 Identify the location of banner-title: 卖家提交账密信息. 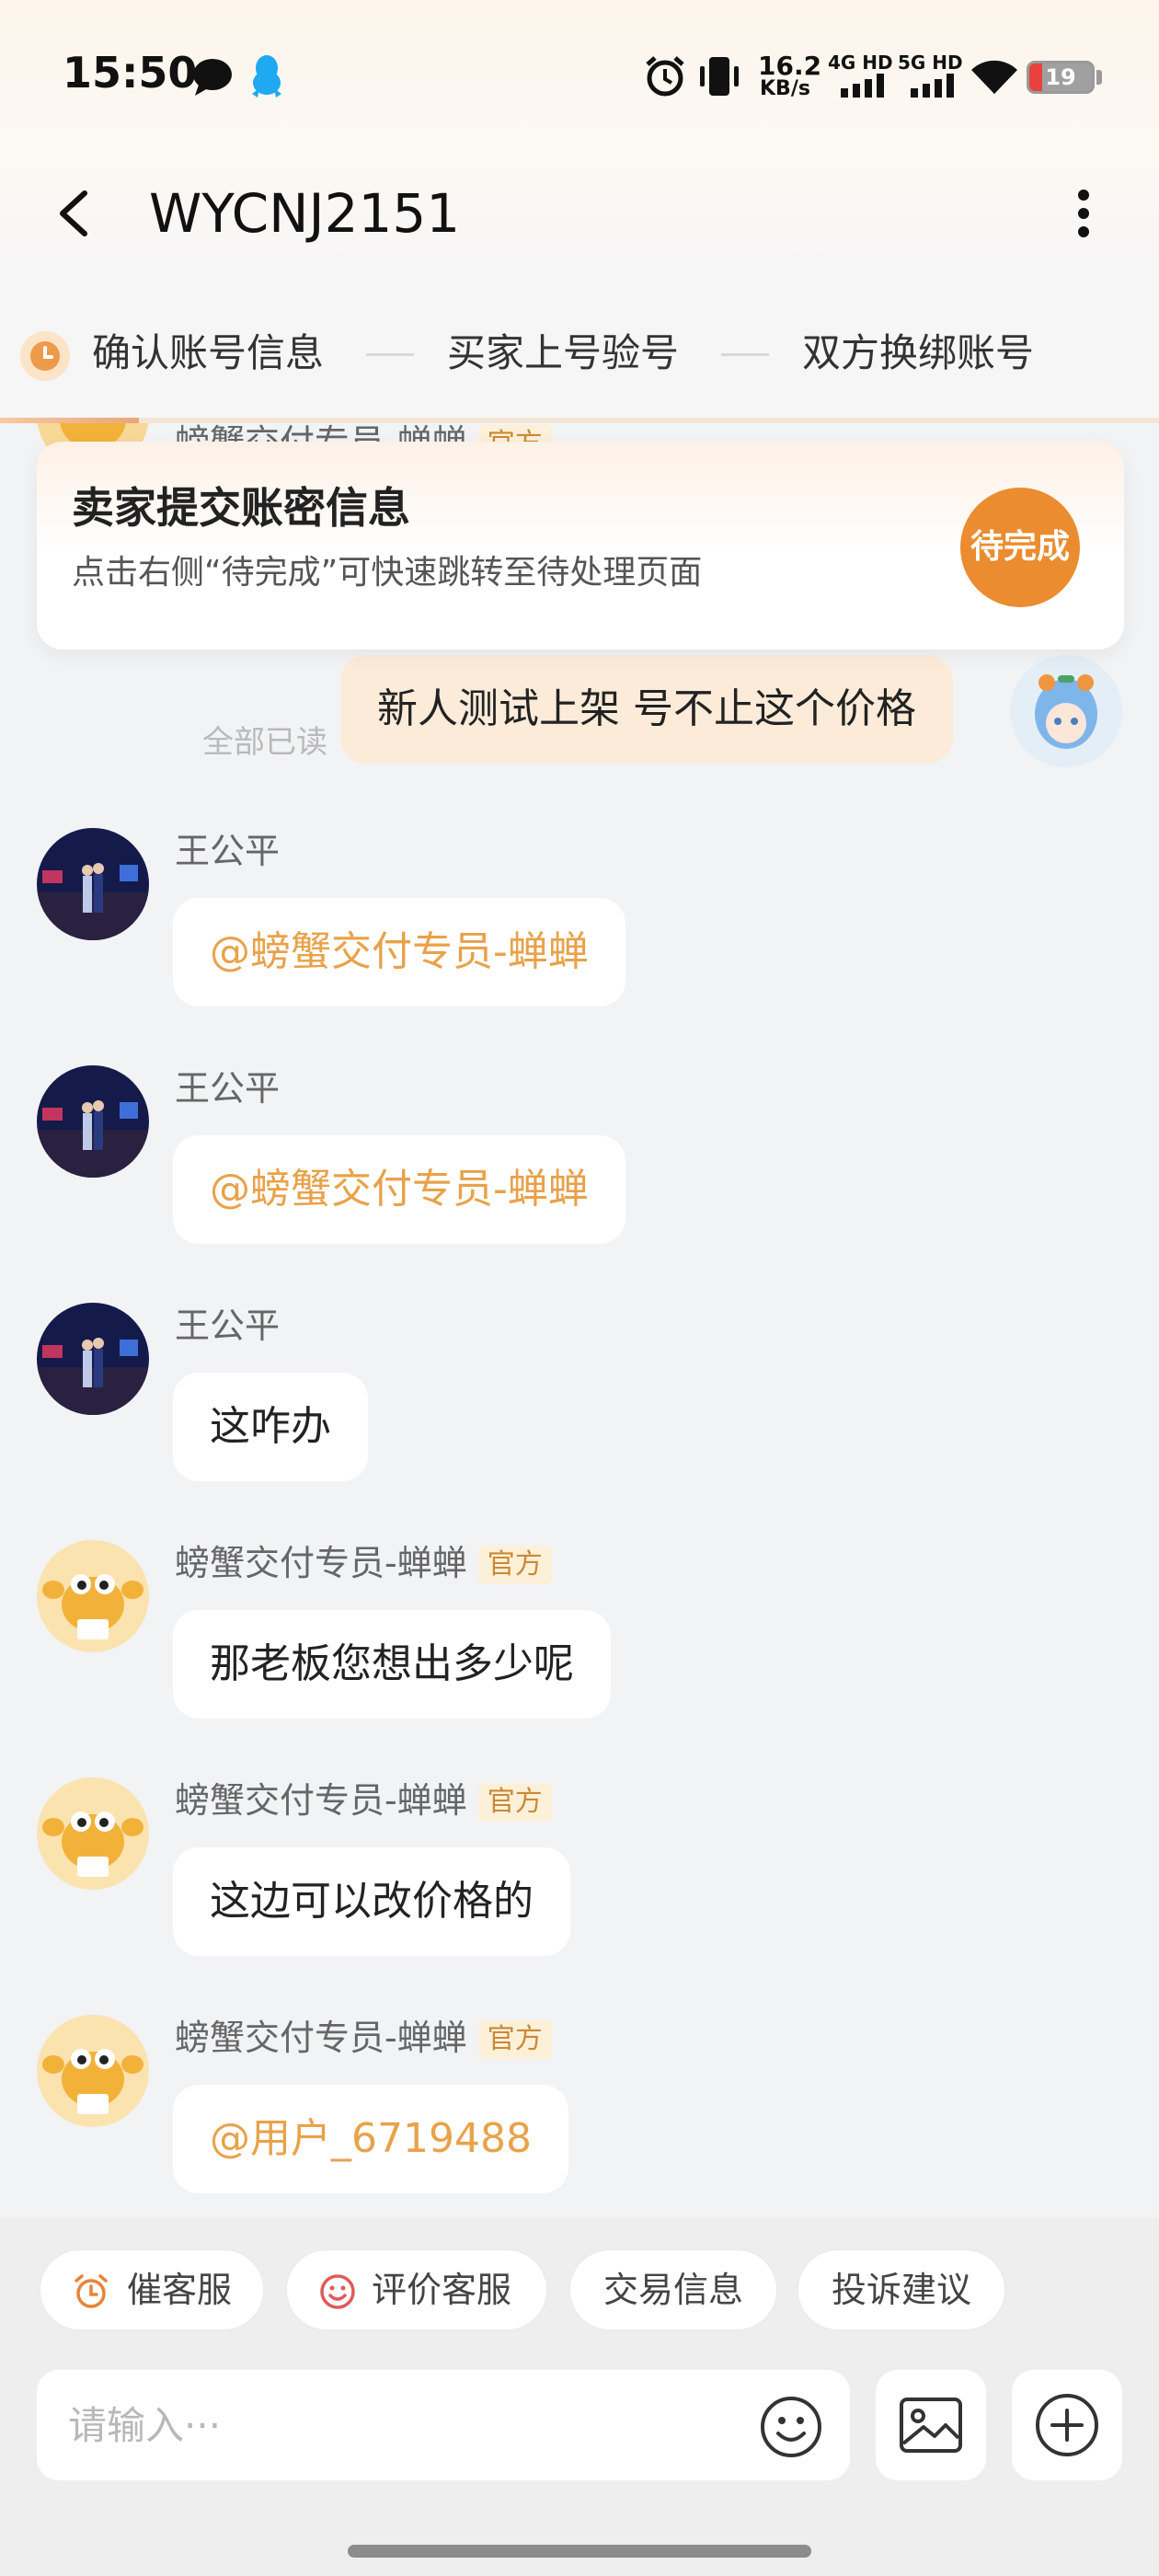
(241, 508).